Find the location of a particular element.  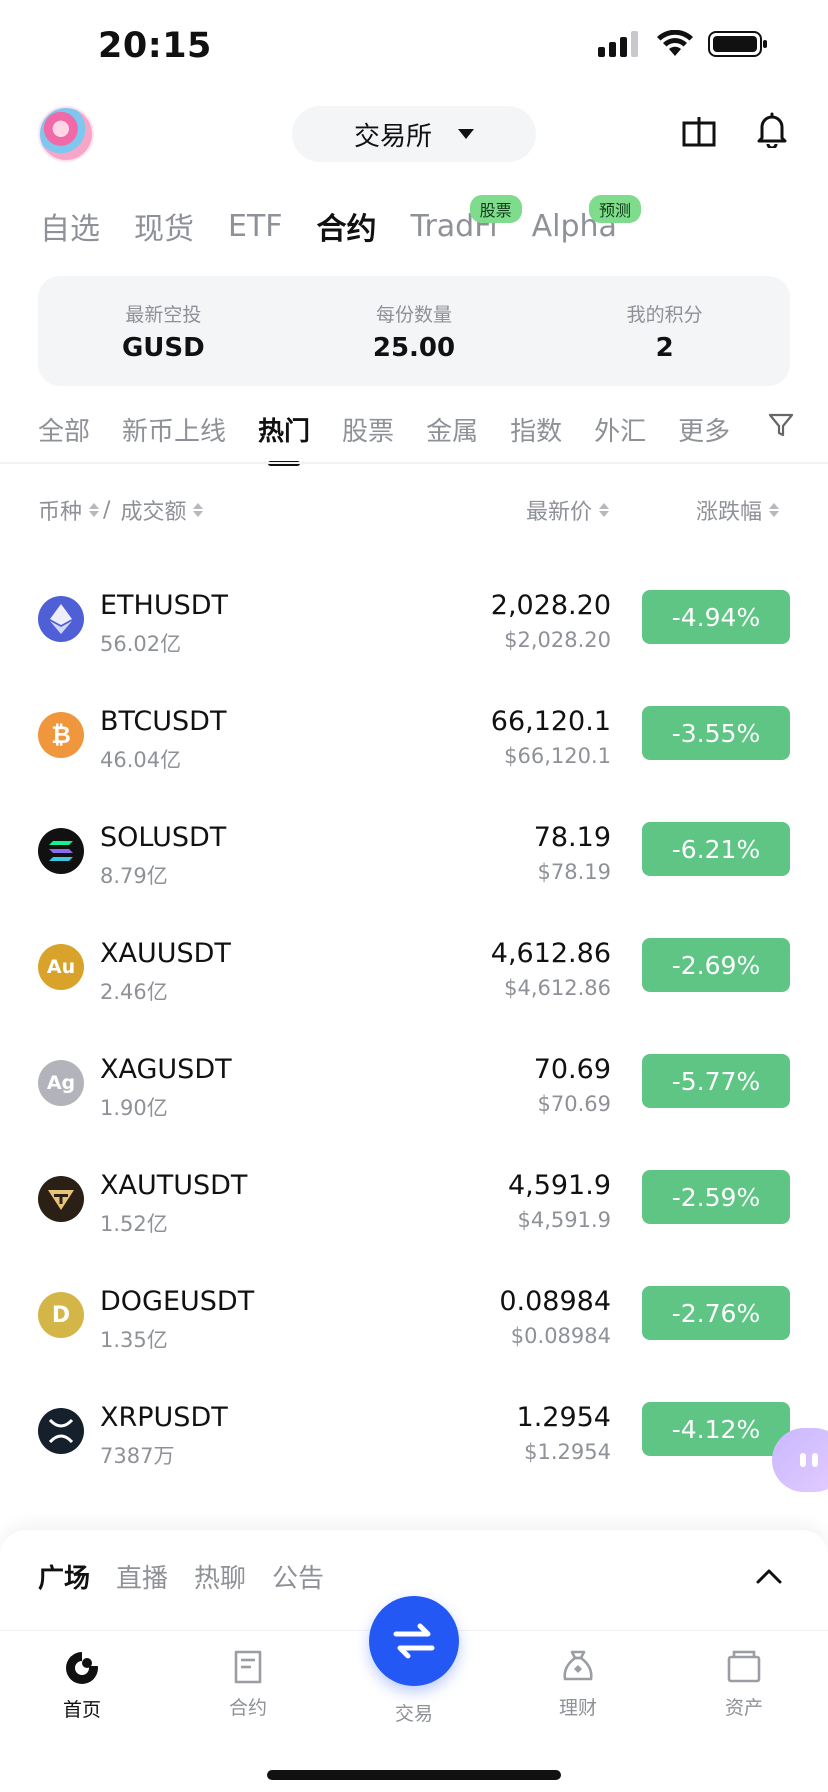

tab-announcements: 公告 is located at coordinates (298, 1576).